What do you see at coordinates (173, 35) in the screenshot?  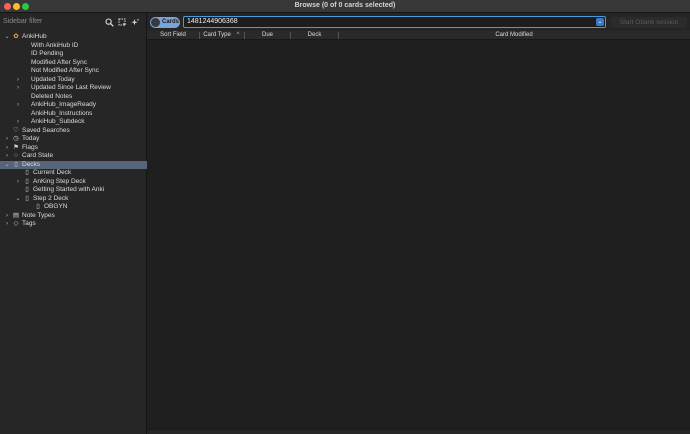 I see `column-header-sort-field: Sort Field` at bounding box center [173, 35].